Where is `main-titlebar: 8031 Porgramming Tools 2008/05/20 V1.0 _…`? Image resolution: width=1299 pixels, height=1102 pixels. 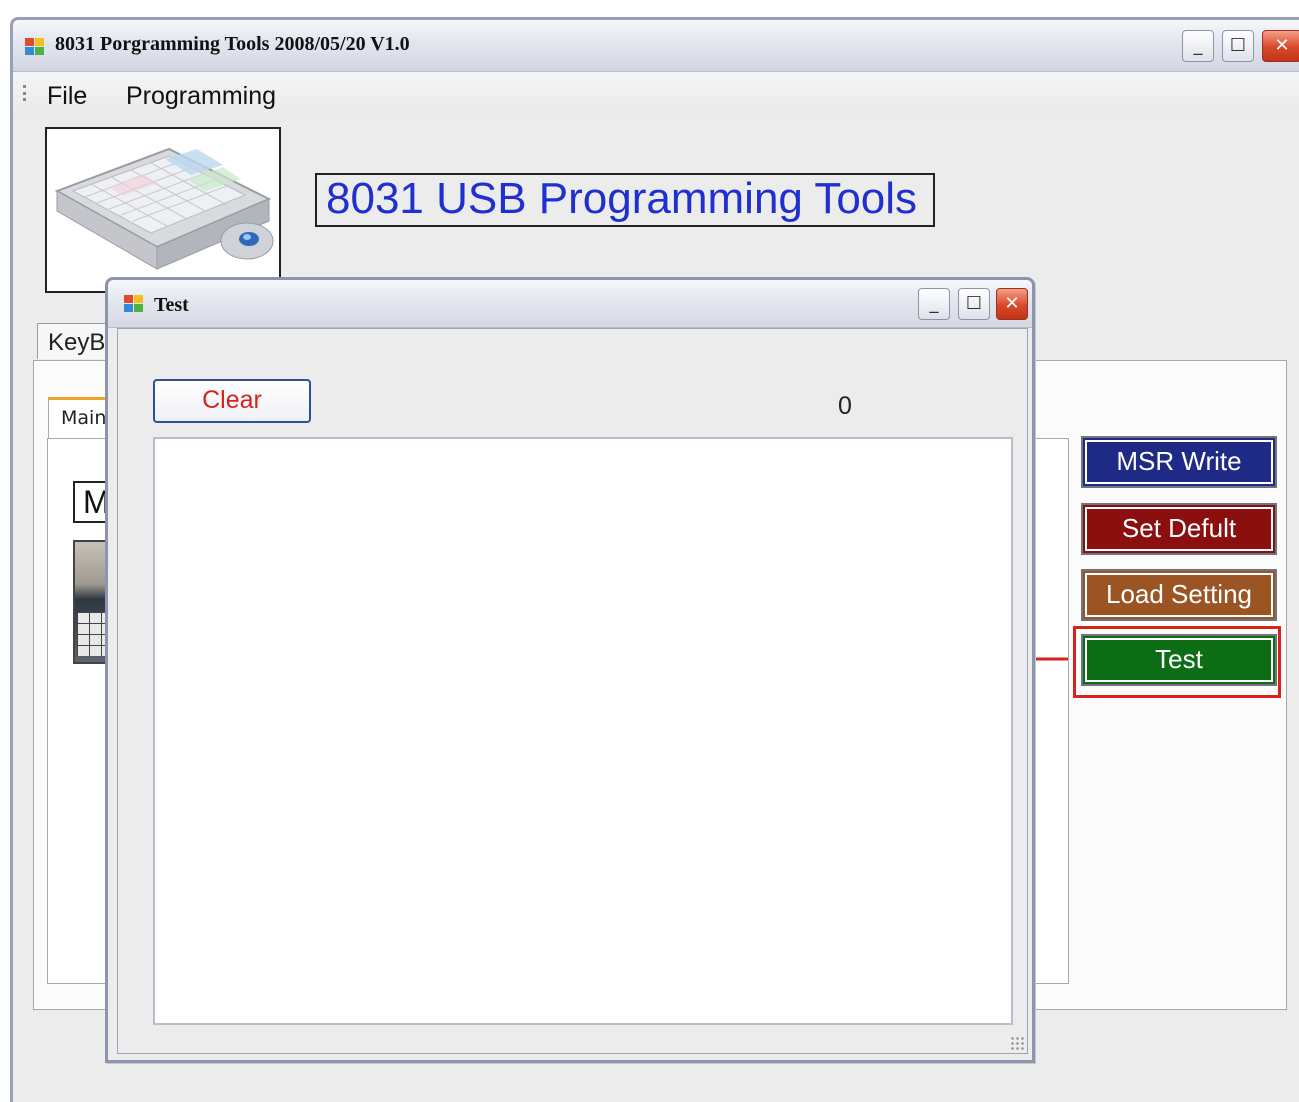 main-titlebar: 8031 Porgramming Tools 2008/05/20 V1.0 _… is located at coordinates (656, 46).